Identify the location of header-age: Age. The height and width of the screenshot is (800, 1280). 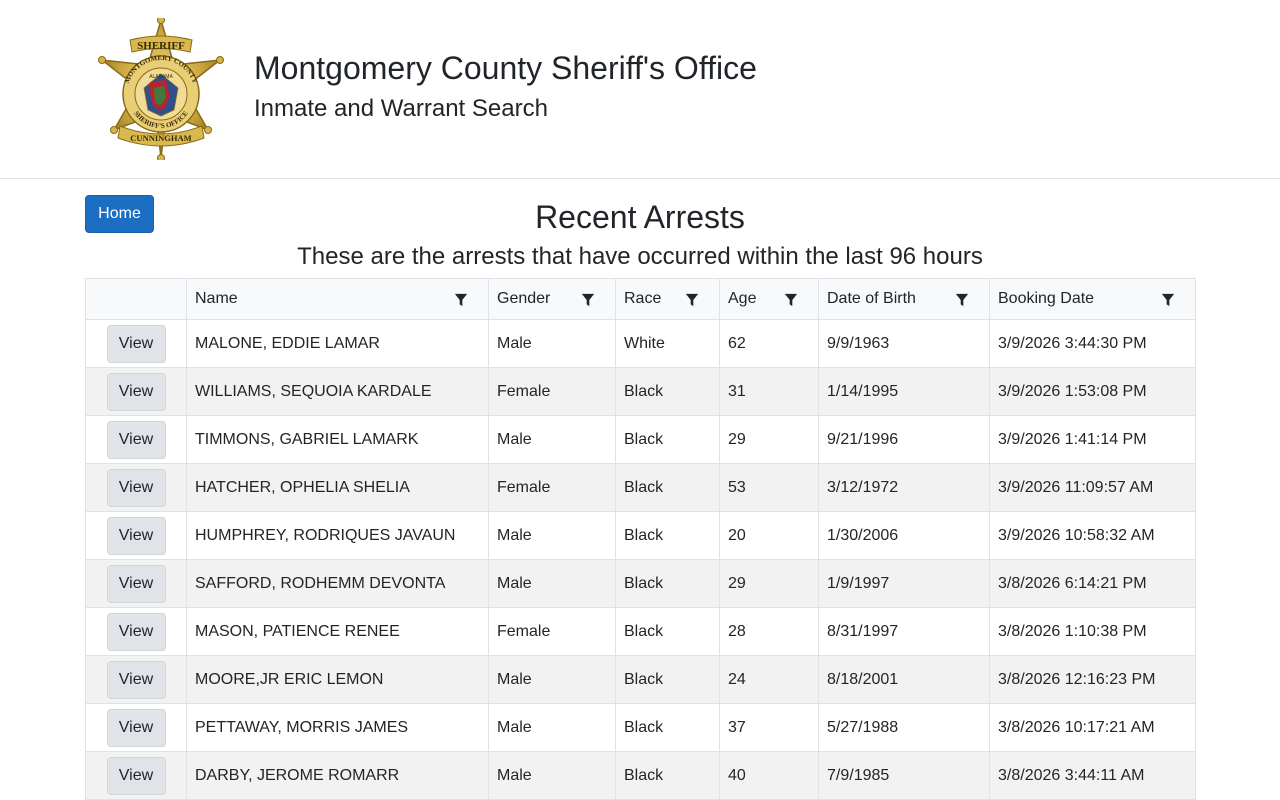
(769, 299).